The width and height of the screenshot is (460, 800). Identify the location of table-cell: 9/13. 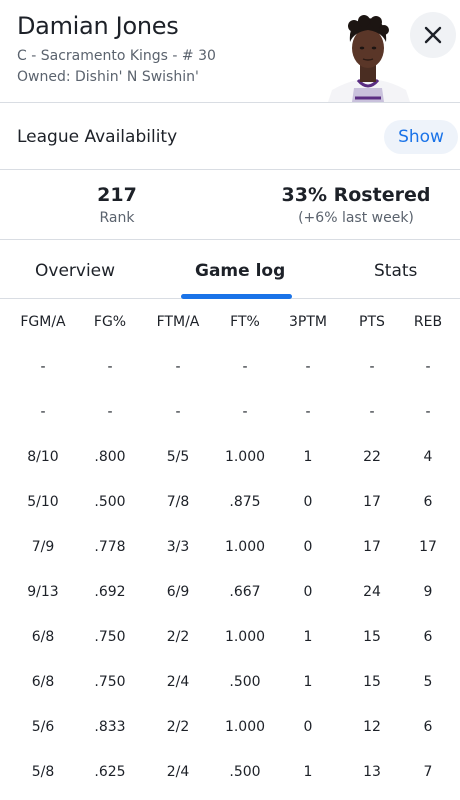
(43, 591).